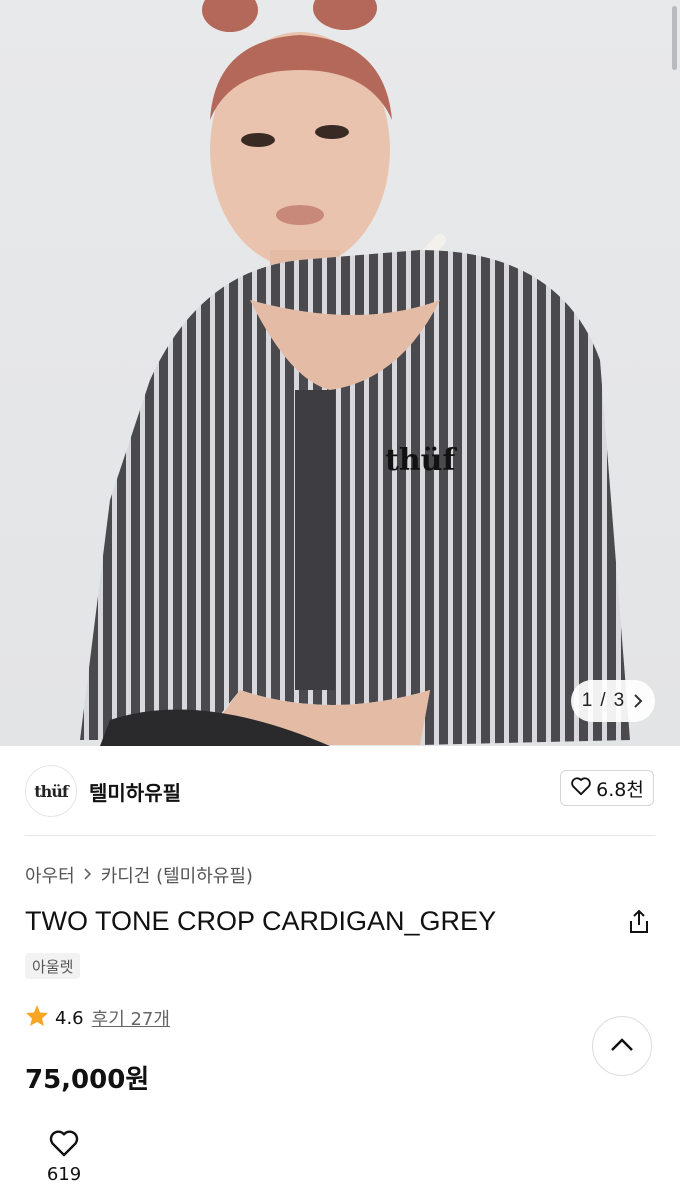  Describe the element at coordinates (177, 875) in the screenshot. I see `breadcrumb-item-cardigan: 카디건 (텔미하유필)` at that location.